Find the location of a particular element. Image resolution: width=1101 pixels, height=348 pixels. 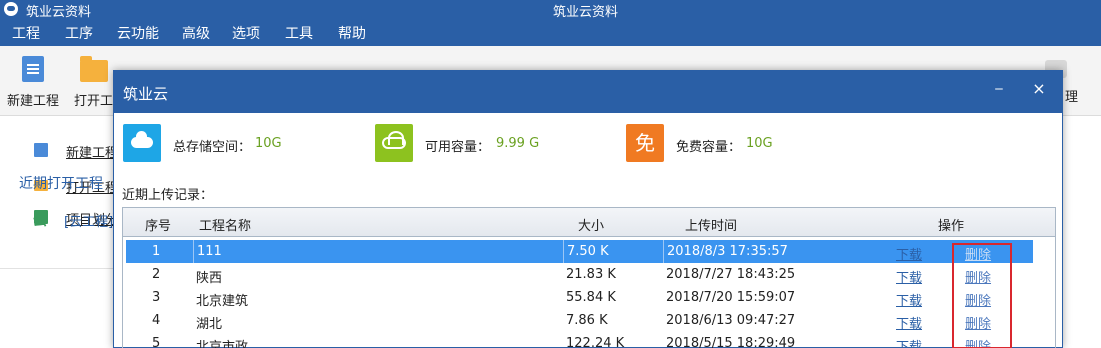

row-index: 5 is located at coordinates (156, 342).